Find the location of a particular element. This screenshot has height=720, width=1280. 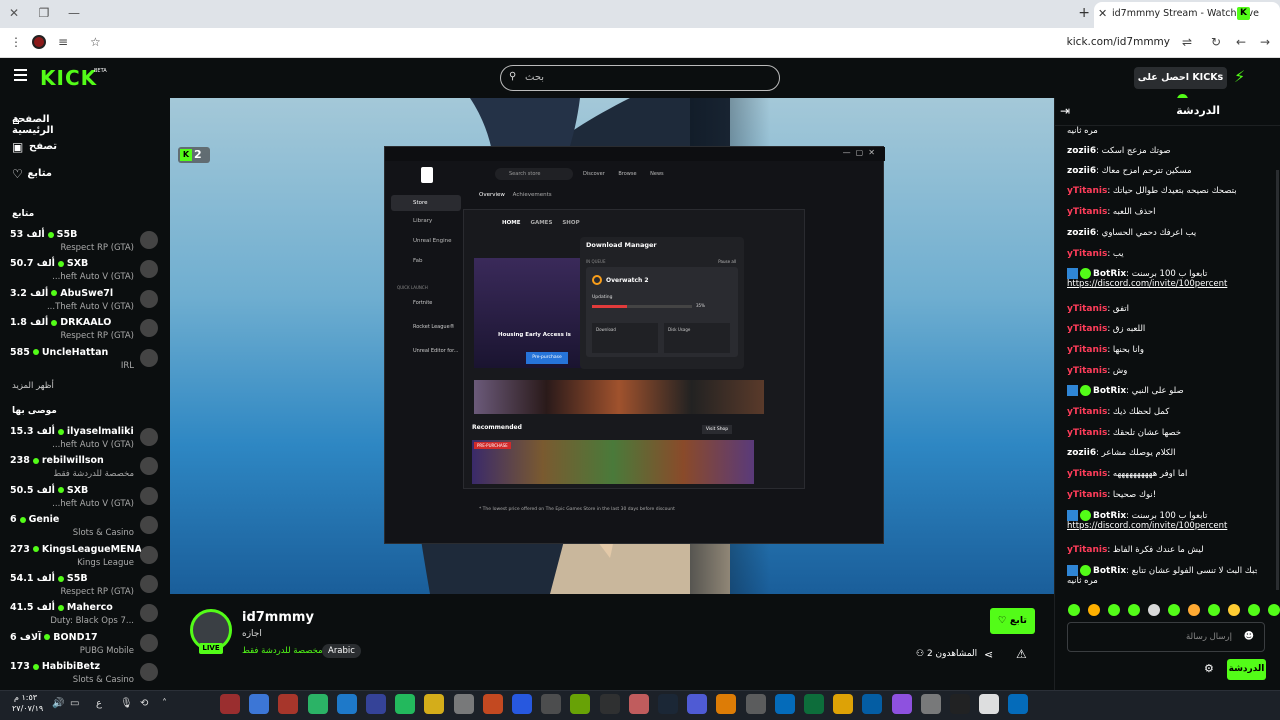

recommended-channel: 6 آلاف BOND17 PUBG Mobile is located at coordinates (86, 646).